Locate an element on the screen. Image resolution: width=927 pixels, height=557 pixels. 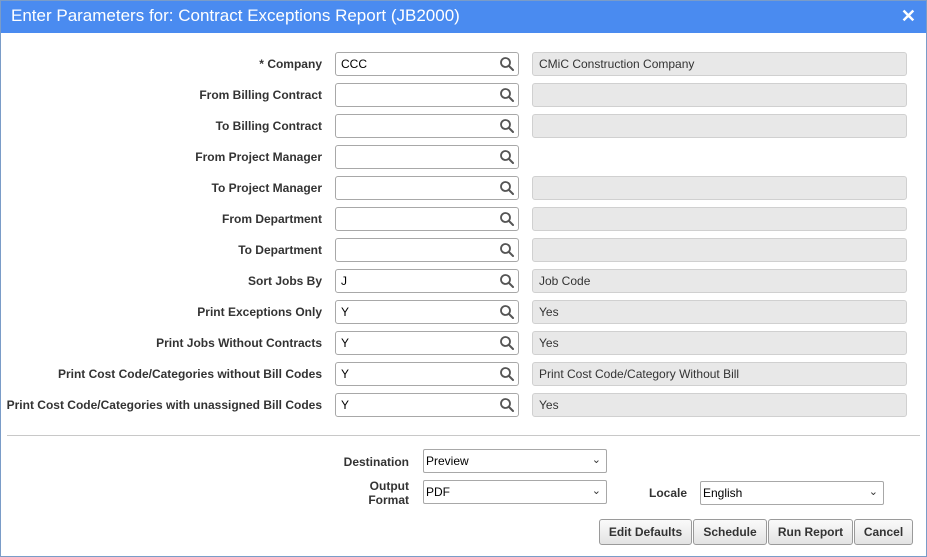
parameter-label-text: To Project Manager is located at coordinates (266, 188).